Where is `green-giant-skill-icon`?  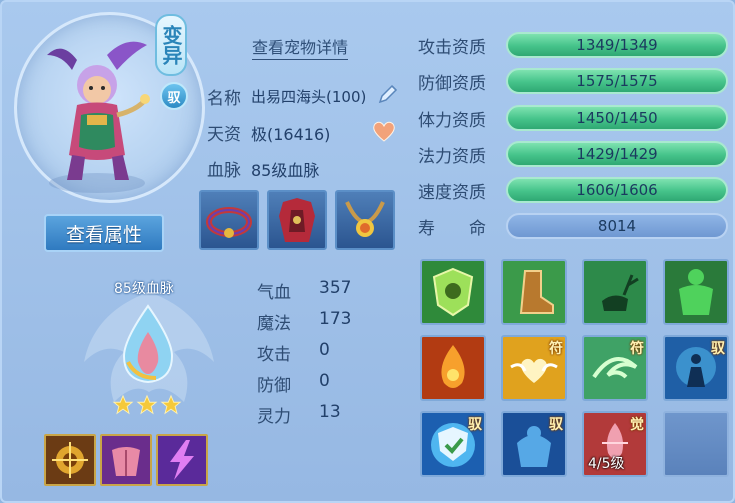 green-giant-skill-icon is located at coordinates (696, 292).